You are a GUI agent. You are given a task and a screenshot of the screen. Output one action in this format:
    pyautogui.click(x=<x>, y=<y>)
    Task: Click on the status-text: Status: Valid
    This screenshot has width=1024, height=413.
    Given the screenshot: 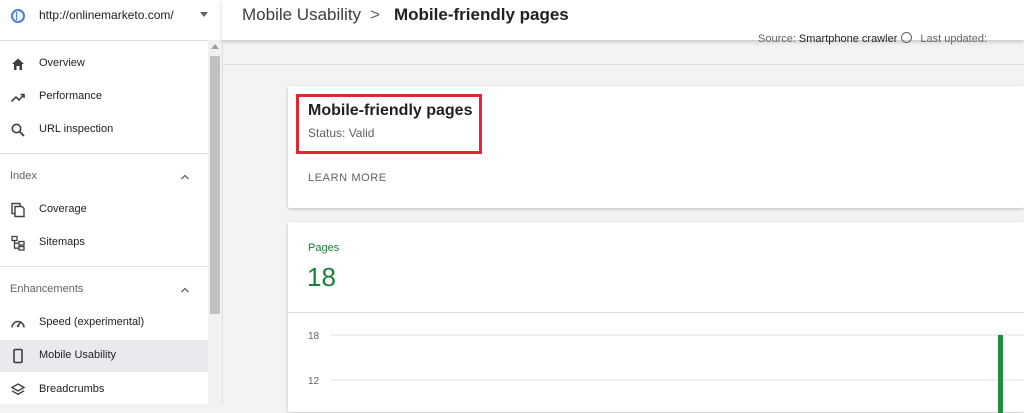 What is the action you would take?
    pyautogui.click(x=341, y=133)
    